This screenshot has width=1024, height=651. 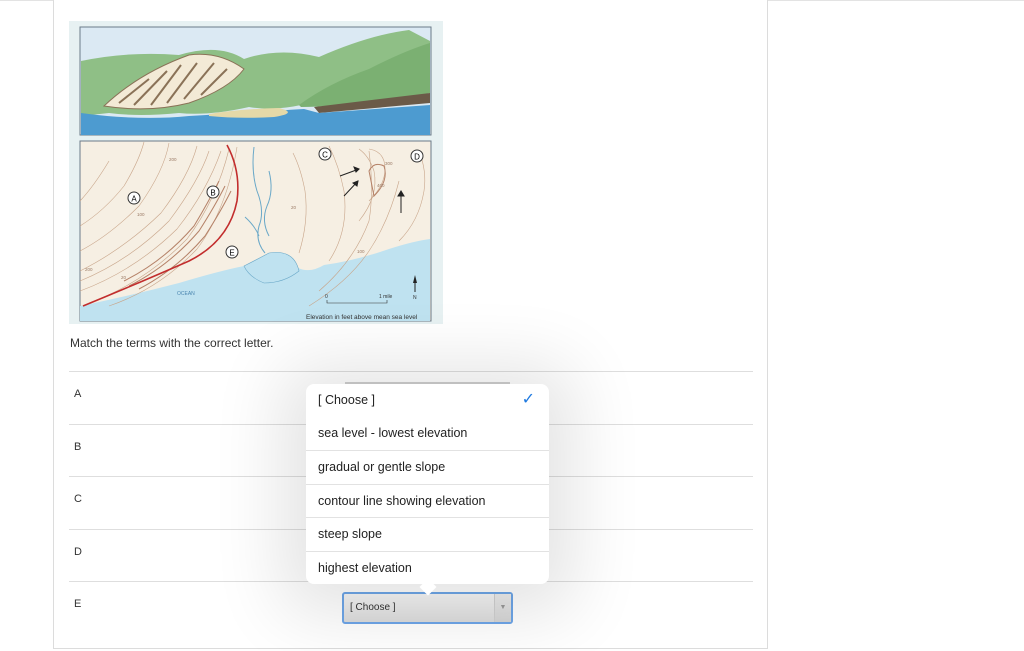 I want to click on svg-text: 0, so click(x=326, y=297).